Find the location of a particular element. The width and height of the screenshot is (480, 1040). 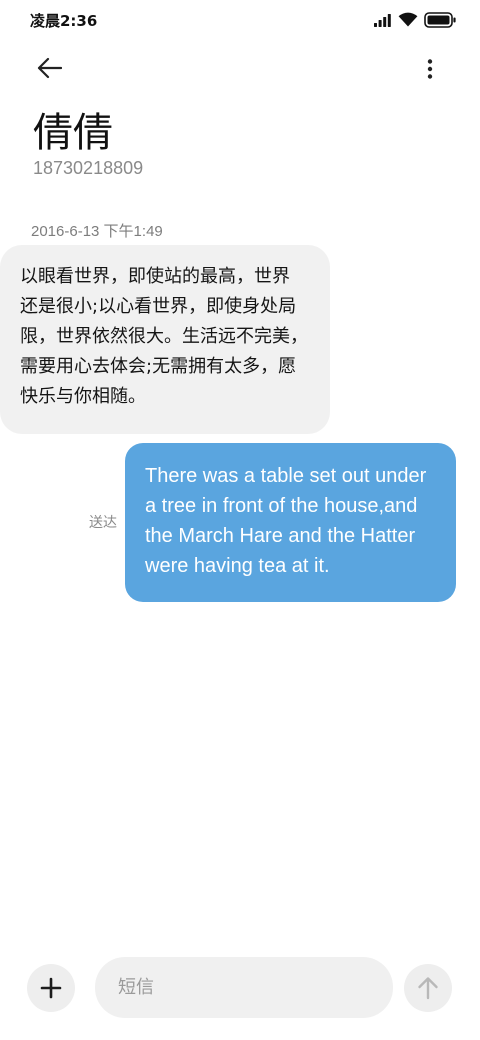

back-arrow-icon is located at coordinates (49, 68).